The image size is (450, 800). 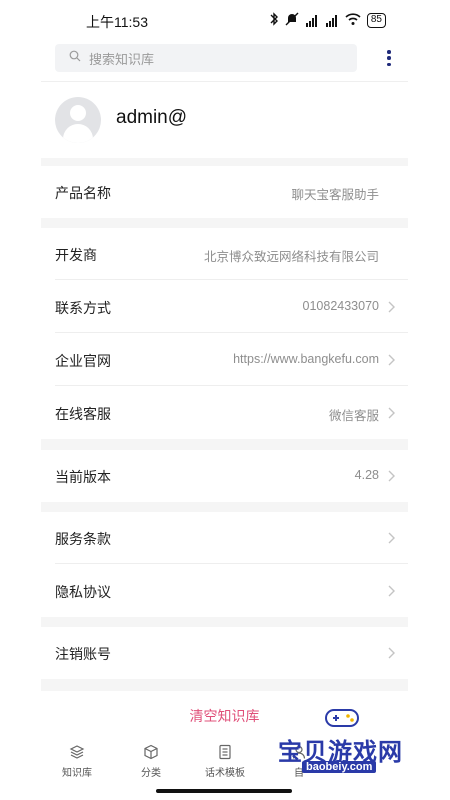 I want to click on row-value: 01082433070, so click(x=340, y=306).